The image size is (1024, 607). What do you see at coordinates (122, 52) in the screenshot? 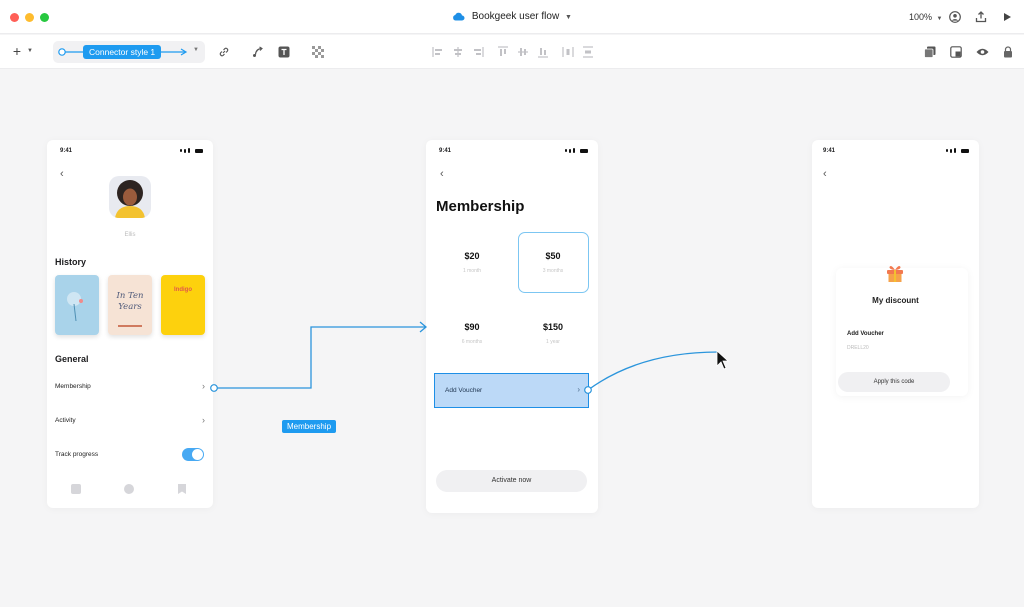
I see `connector-style-label: Connector style 1` at bounding box center [122, 52].